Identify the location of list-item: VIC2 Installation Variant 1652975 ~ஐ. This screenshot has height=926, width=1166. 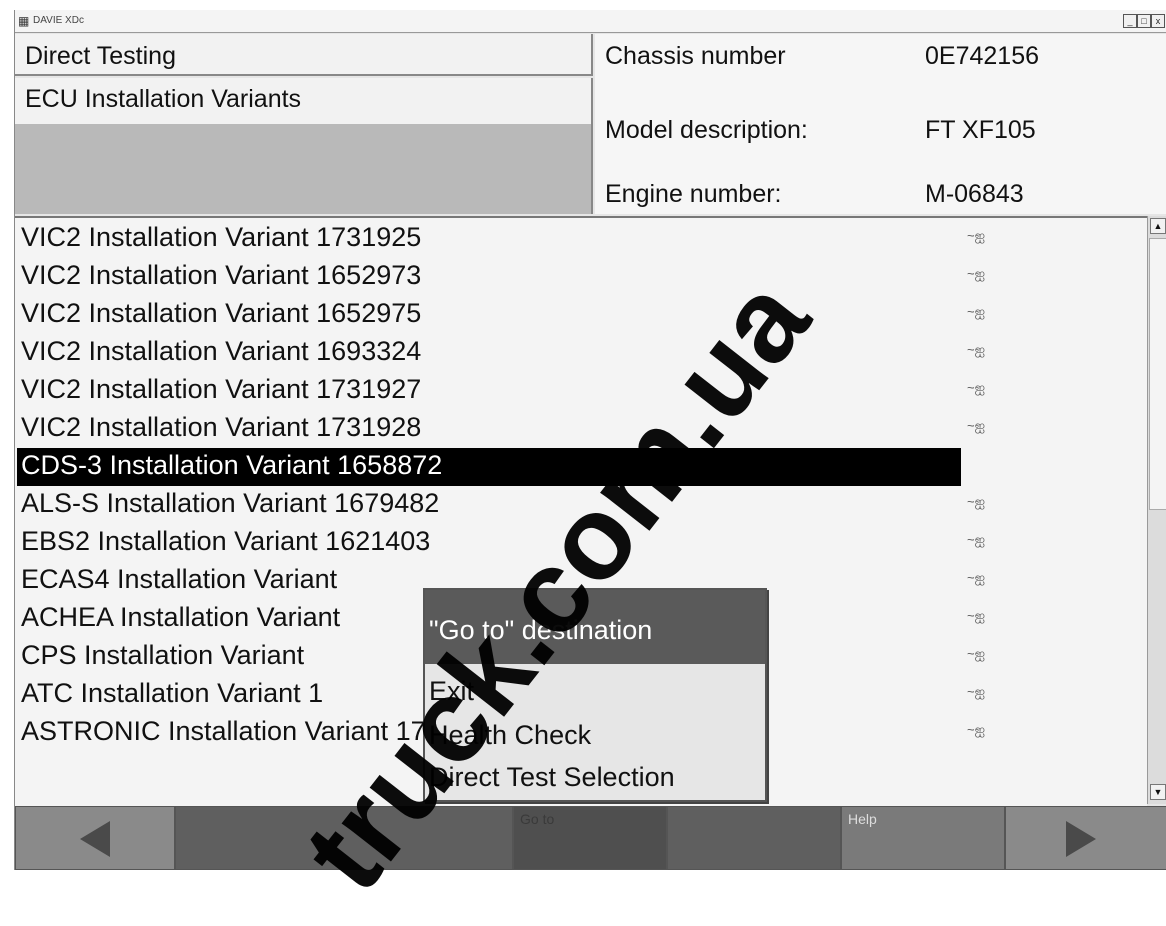
(581, 315).